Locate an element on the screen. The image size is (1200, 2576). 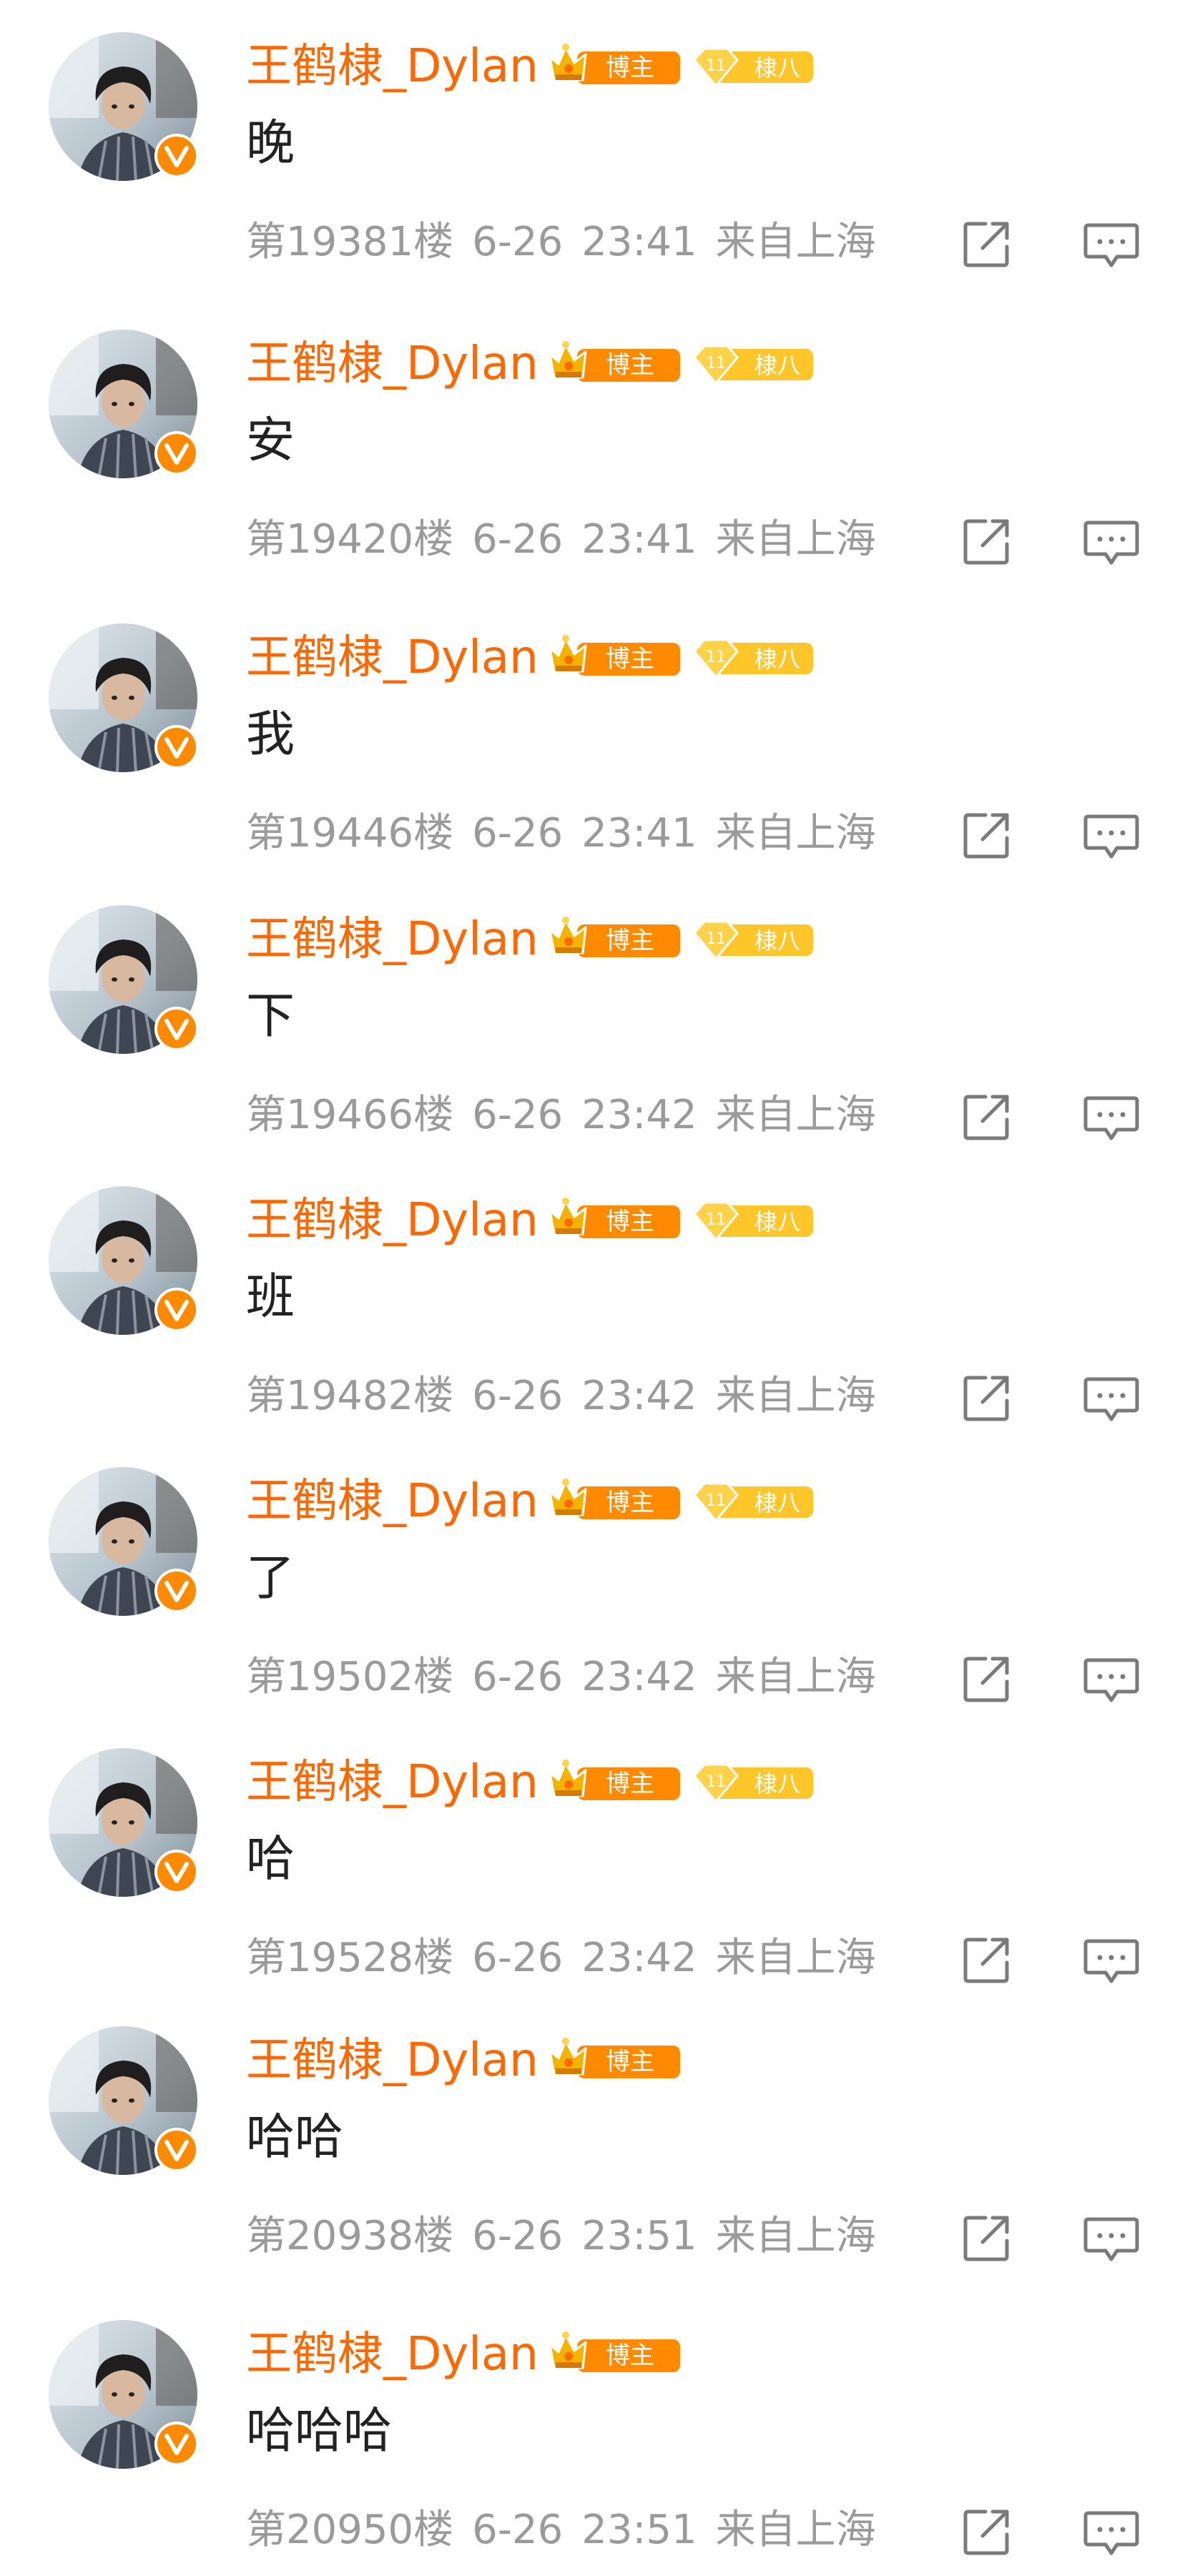
comment-content: 班 is located at coordinates (270, 1297).